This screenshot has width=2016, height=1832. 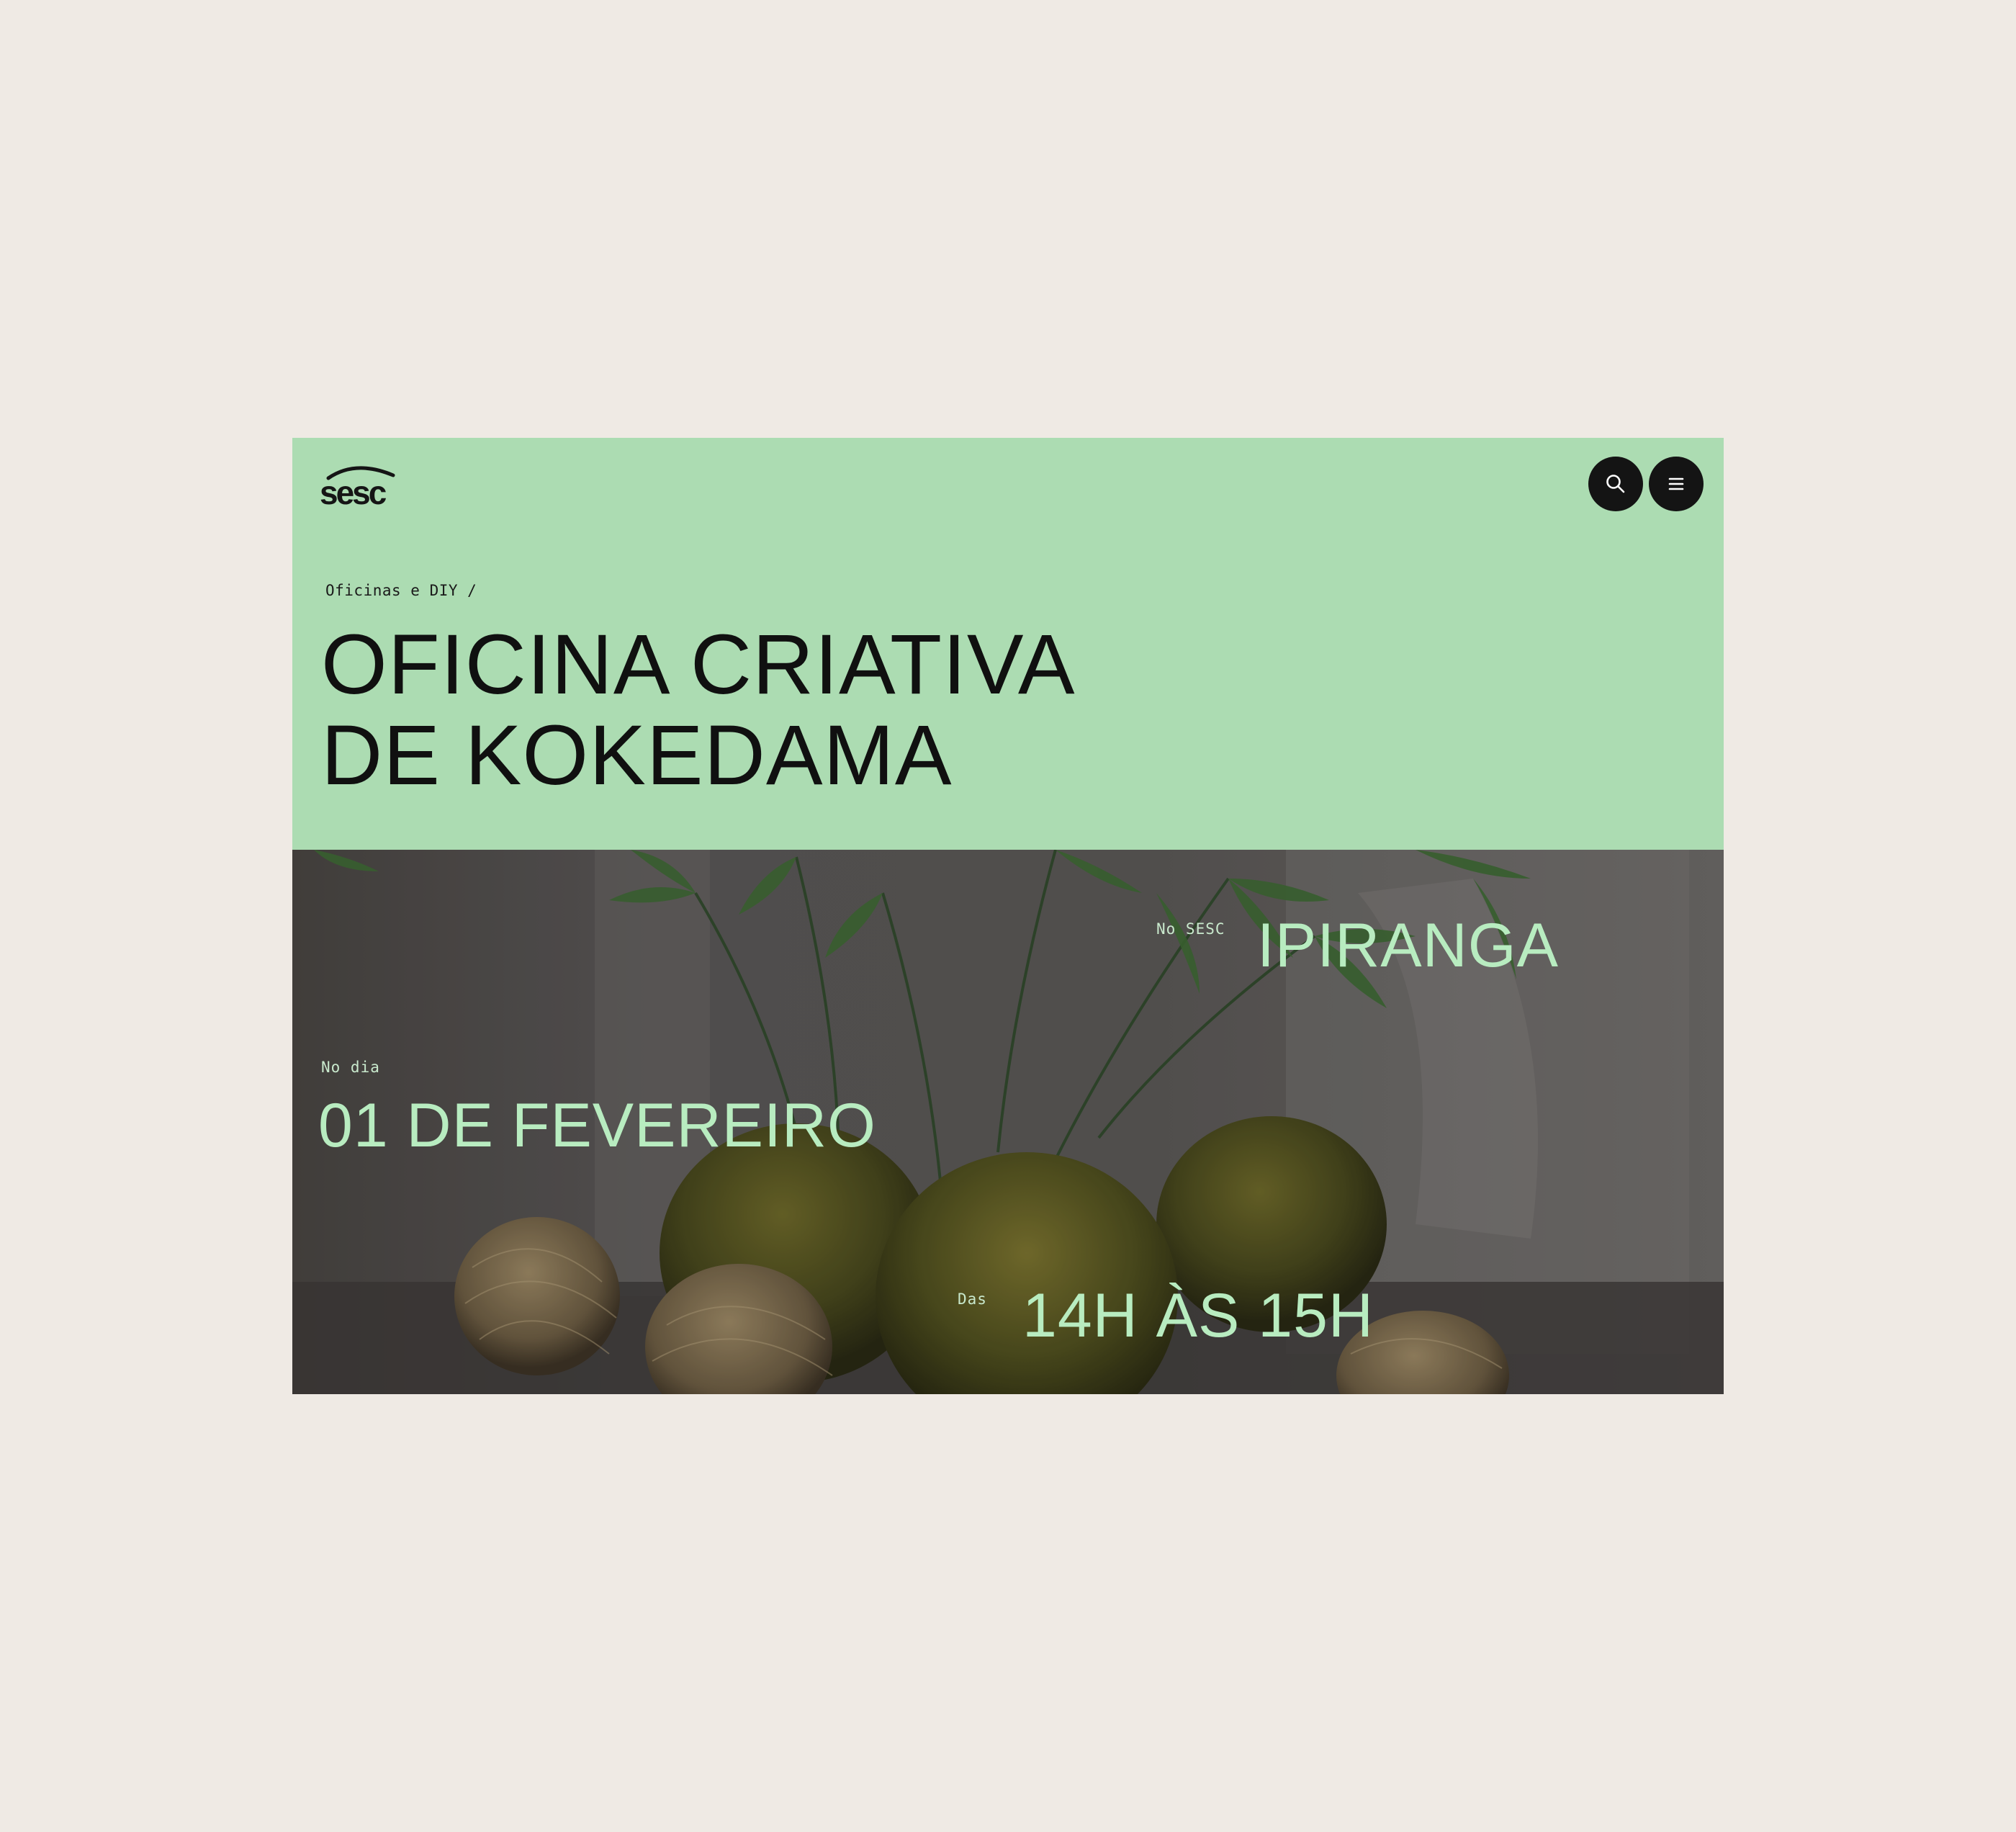 What do you see at coordinates (972, 1299) in the screenshot?
I see `time-label: Das` at bounding box center [972, 1299].